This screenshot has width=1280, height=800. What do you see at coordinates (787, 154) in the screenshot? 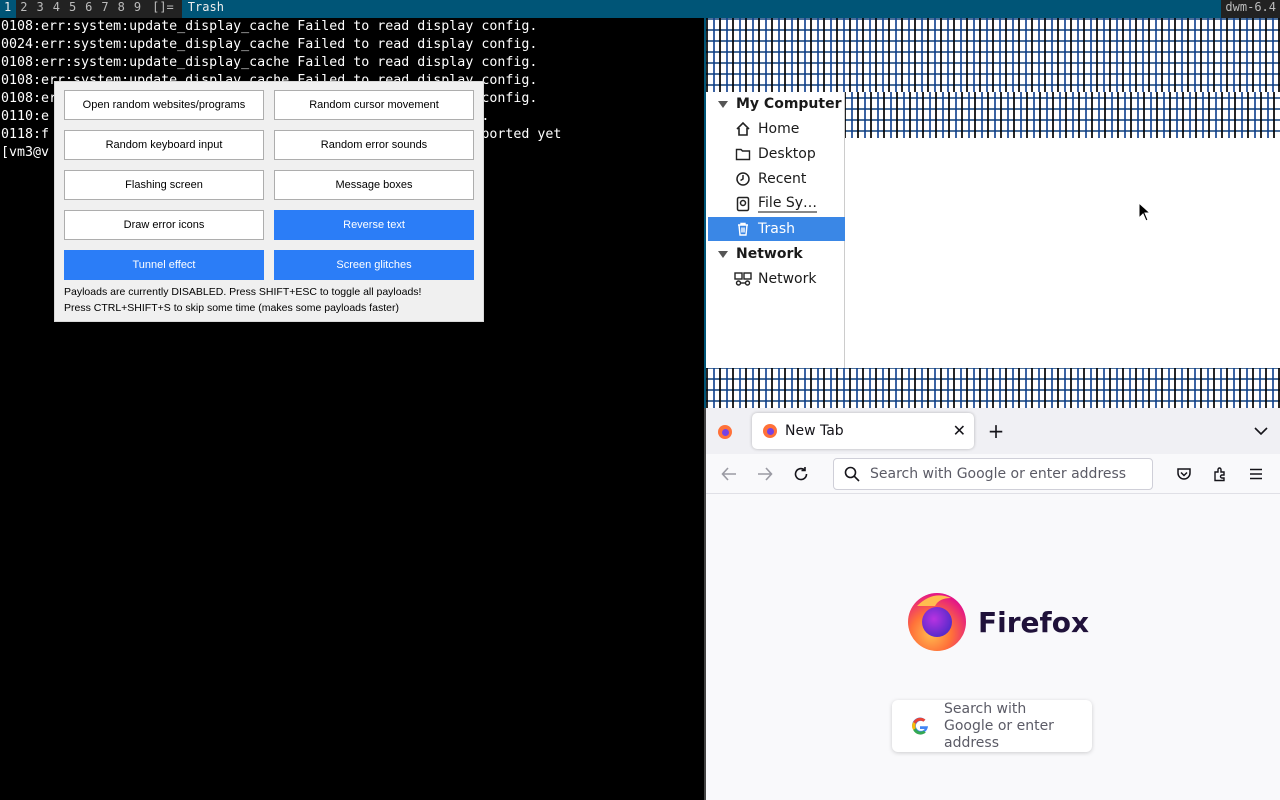
I see `sidebar-item-label: Desktop` at bounding box center [787, 154].